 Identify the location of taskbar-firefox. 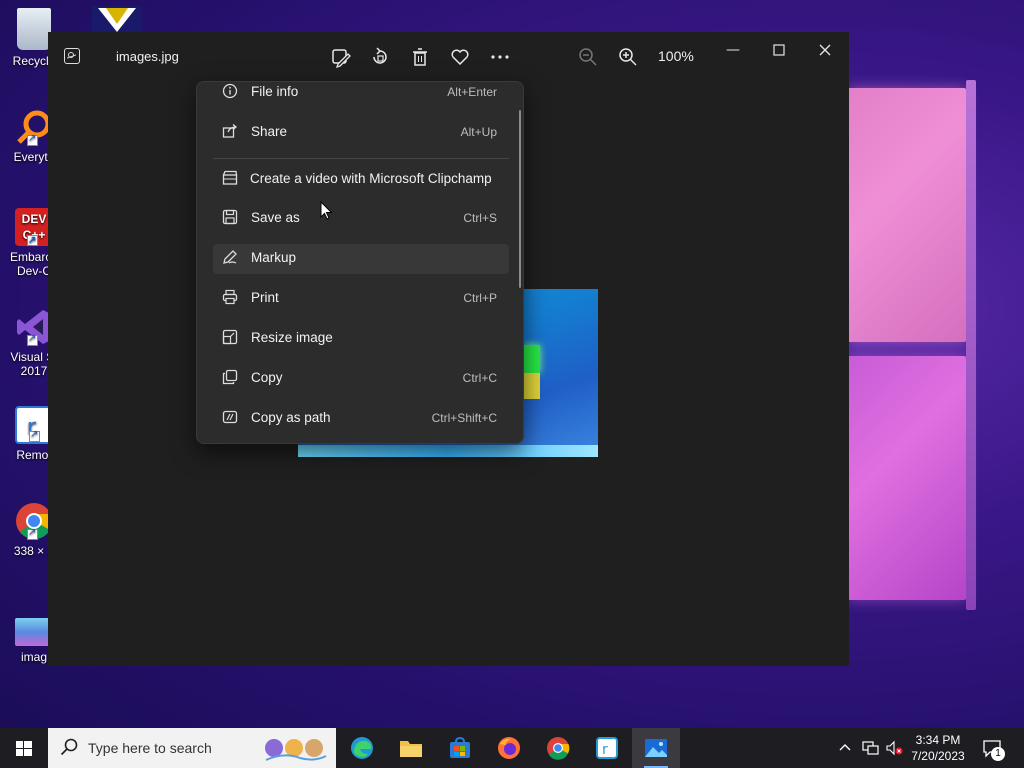
(509, 748).